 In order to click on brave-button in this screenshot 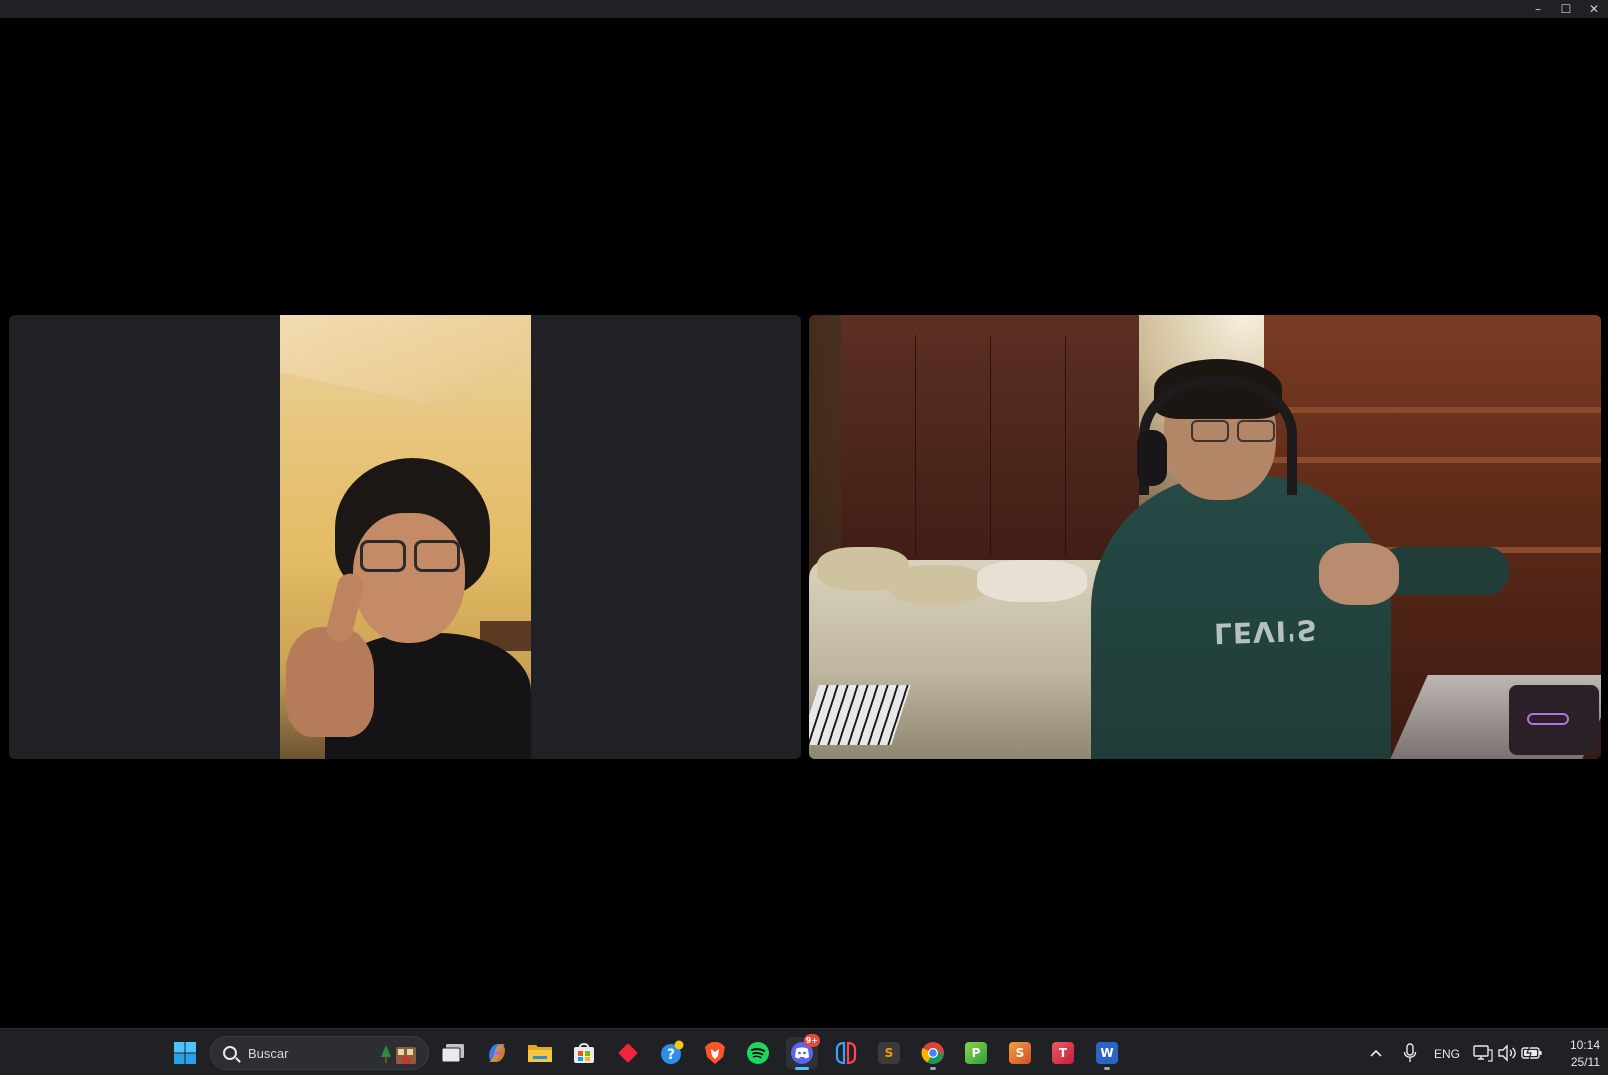, I will do `click(715, 1053)`.